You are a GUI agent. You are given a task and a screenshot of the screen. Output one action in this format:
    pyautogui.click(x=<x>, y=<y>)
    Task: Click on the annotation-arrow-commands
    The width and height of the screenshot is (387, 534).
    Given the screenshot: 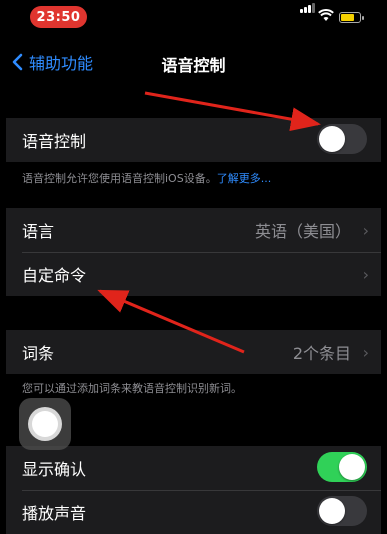 What is the action you would take?
    pyautogui.click(x=171, y=321)
    